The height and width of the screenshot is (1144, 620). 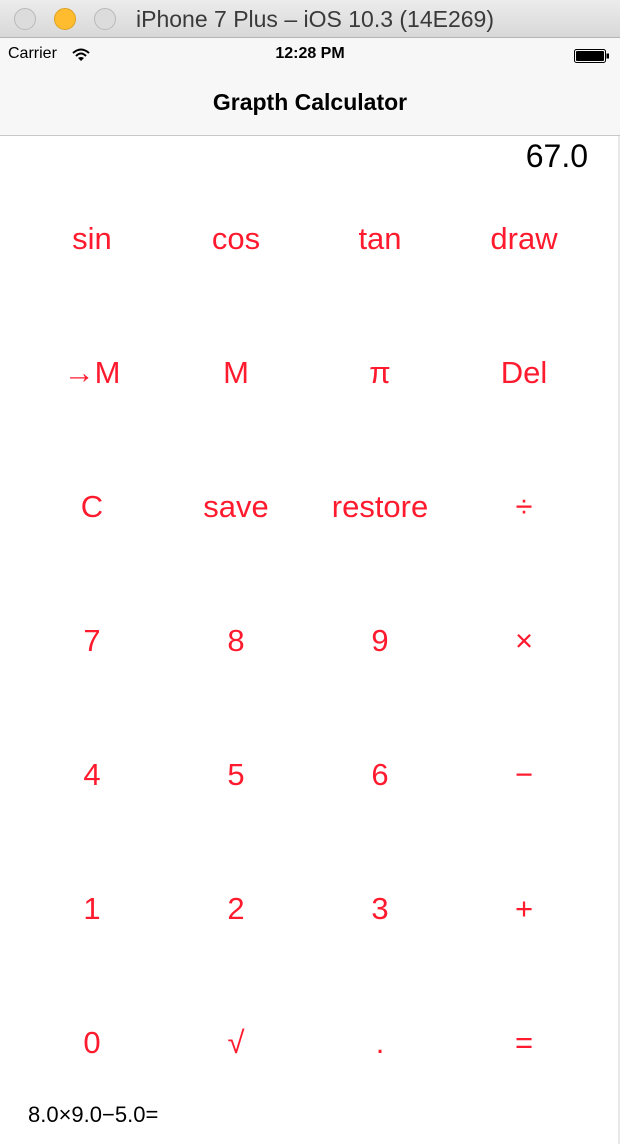 I want to click on status-time: 12:28 PM, so click(x=310, y=53).